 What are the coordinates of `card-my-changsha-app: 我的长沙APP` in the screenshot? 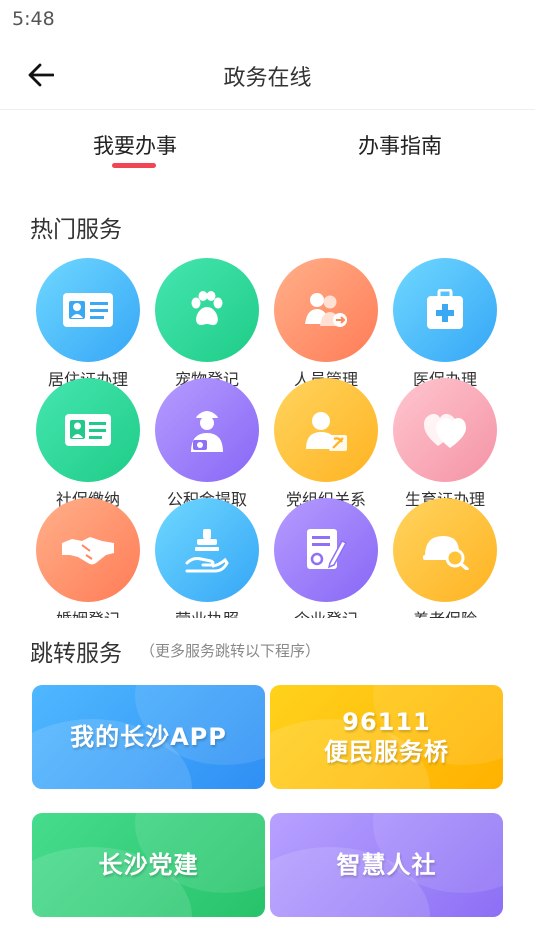 It's located at (148, 737).